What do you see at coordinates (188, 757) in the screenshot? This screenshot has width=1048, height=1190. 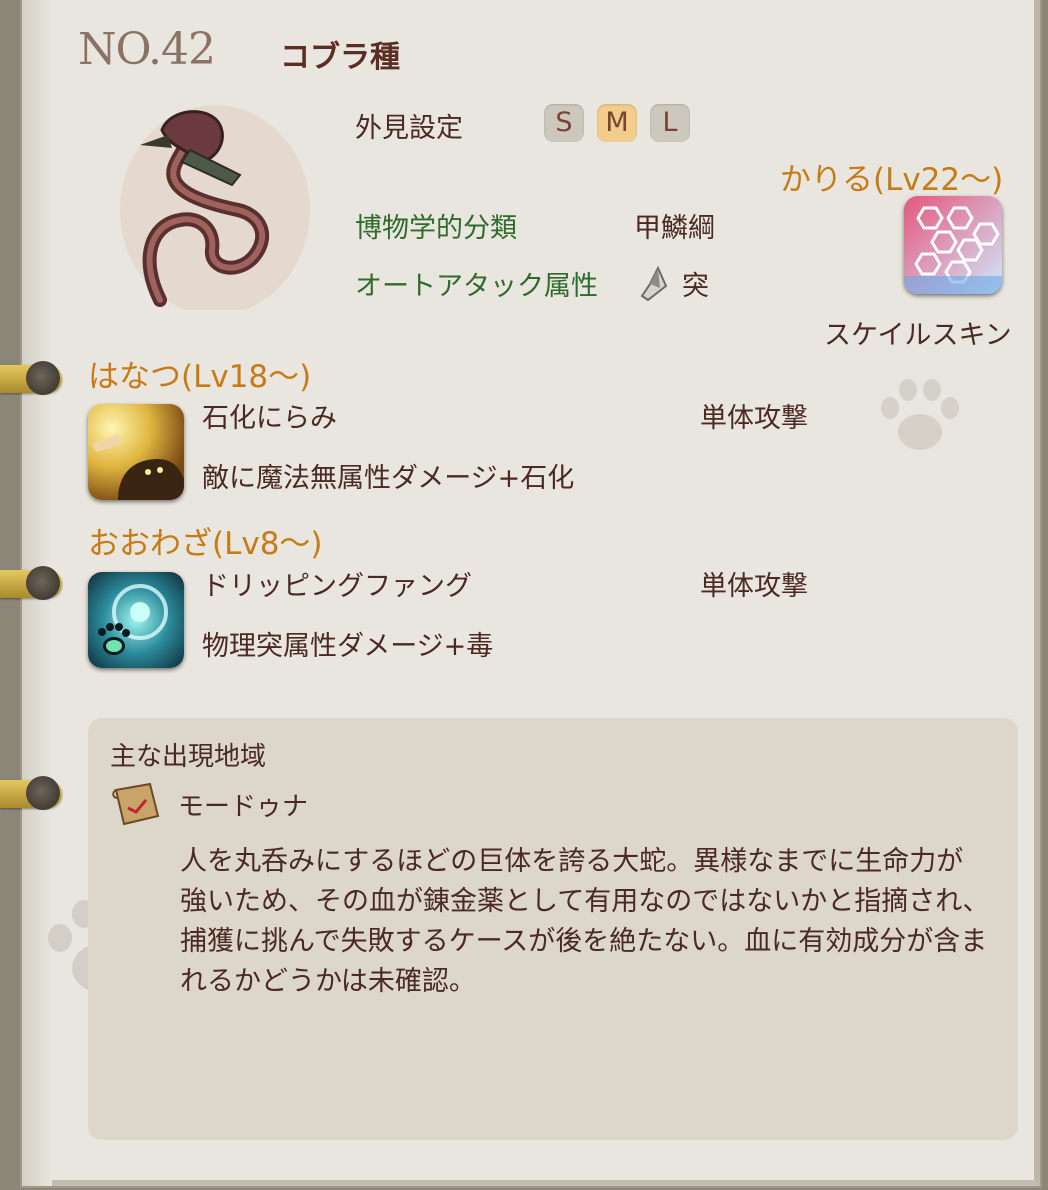 I see `habitat-label: 主な出現地域` at bounding box center [188, 757].